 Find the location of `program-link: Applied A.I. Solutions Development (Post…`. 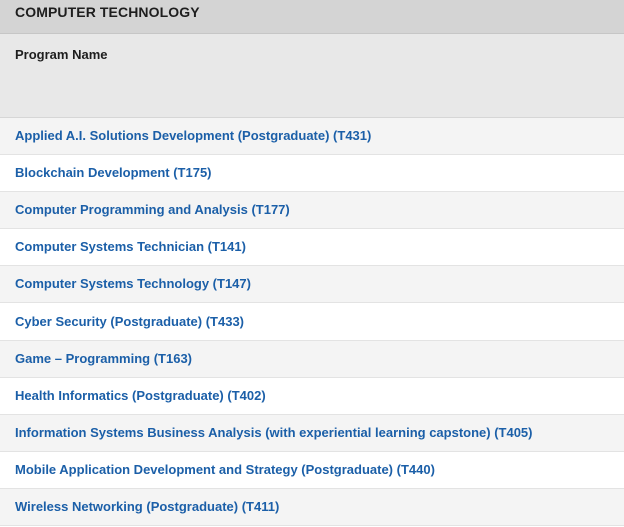

program-link: Applied A.I. Solutions Development (Post… is located at coordinates (193, 136).